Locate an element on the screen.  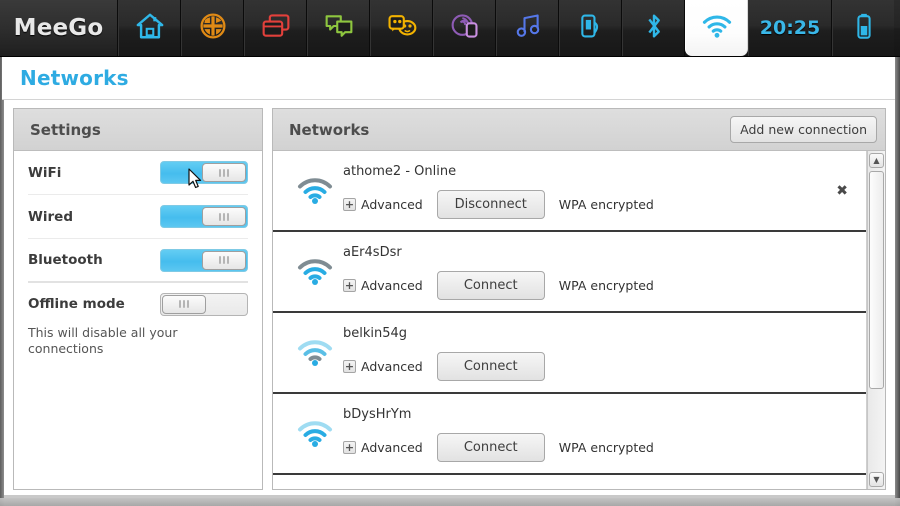
setting-label-offline-mode: Offline mode is located at coordinates (76, 304).